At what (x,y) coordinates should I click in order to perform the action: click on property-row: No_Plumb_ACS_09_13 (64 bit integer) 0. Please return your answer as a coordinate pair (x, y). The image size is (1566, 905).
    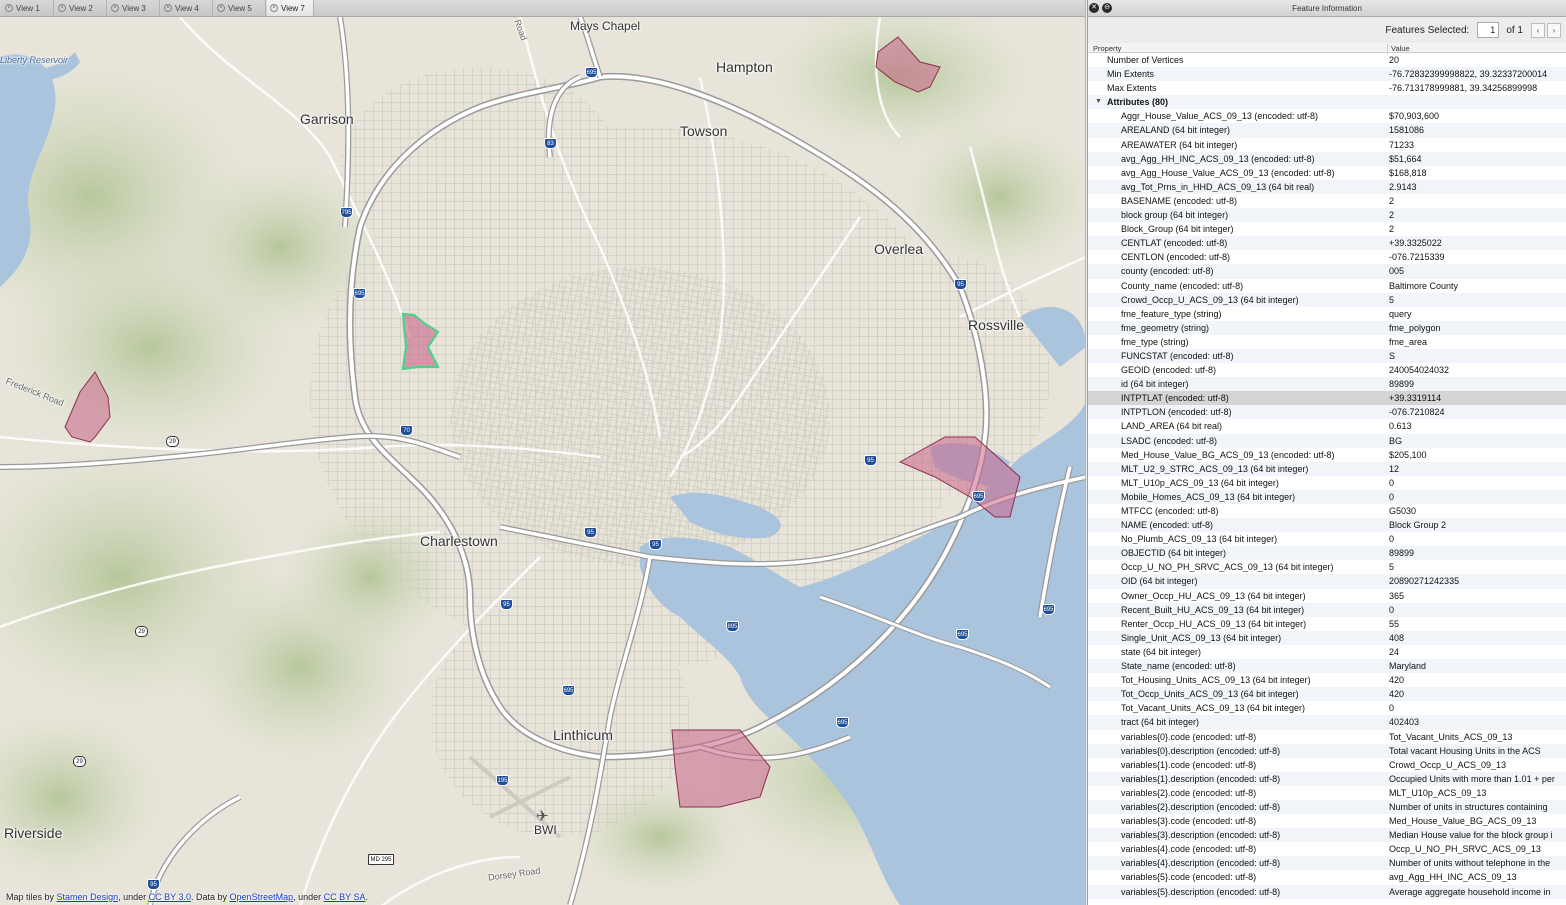
    Looking at the image, I should click on (1327, 539).